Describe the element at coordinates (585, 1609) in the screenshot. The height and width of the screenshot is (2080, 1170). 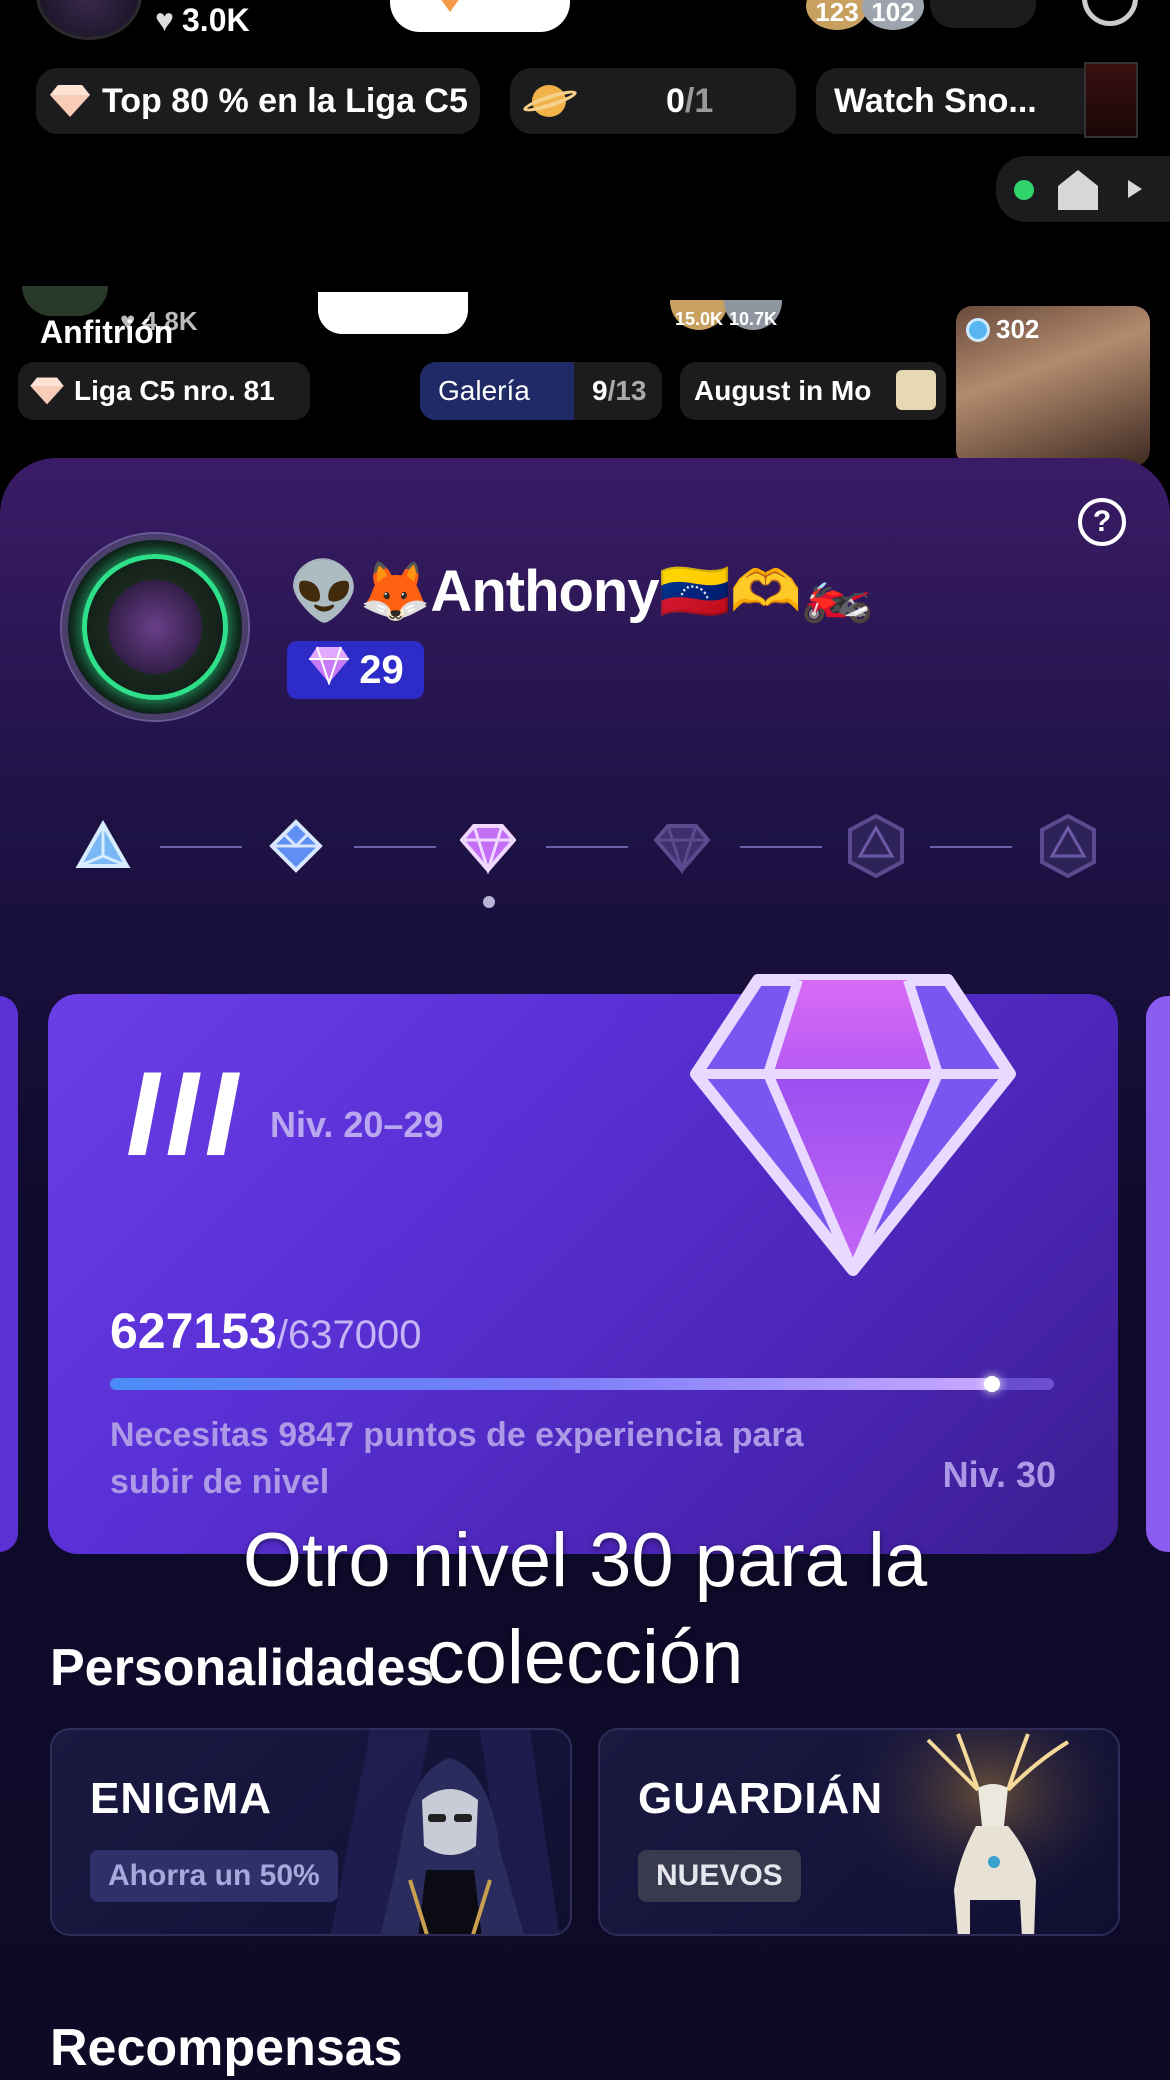
I see `video-caption: Otro nivel 30 para la colección` at that location.